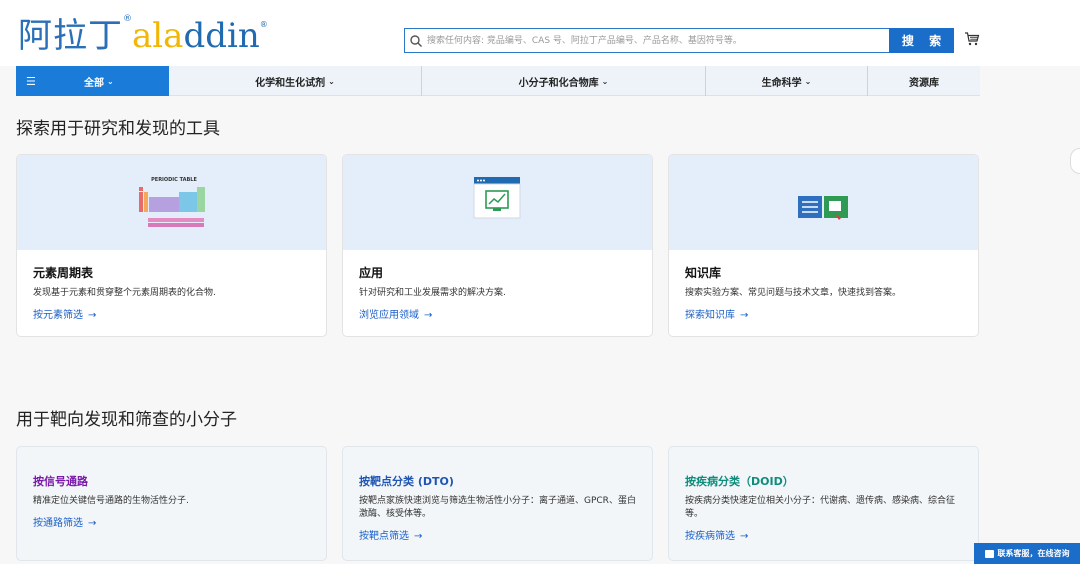 This screenshot has width=1080, height=564. What do you see at coordinates (820, 507) in the screenshot?
I see `card-description: 按疾病分类快速定位相关小分子：代谢病、遗传病、感染病、综合征等。` at bounding box center [820, 507].